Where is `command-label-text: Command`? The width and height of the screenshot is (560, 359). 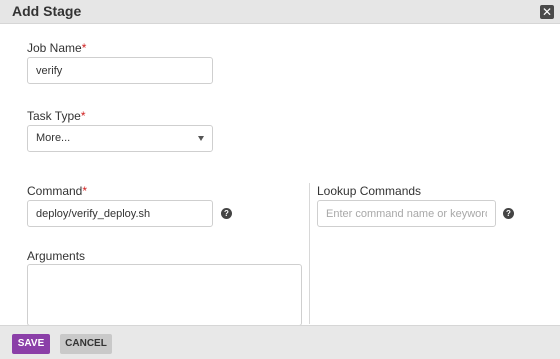 command-label-text: Command is located at coordinates (55, 191).